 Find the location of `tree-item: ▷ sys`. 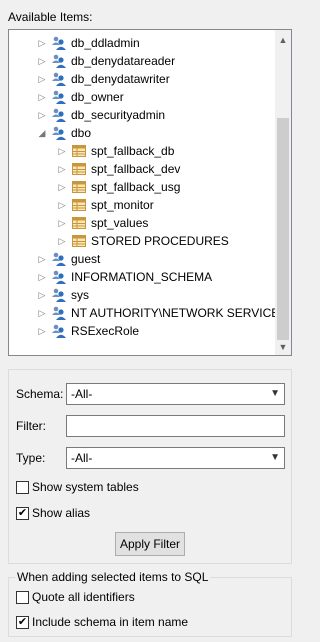

tree-item: ▷ sys is located at coordinates (63, 295).